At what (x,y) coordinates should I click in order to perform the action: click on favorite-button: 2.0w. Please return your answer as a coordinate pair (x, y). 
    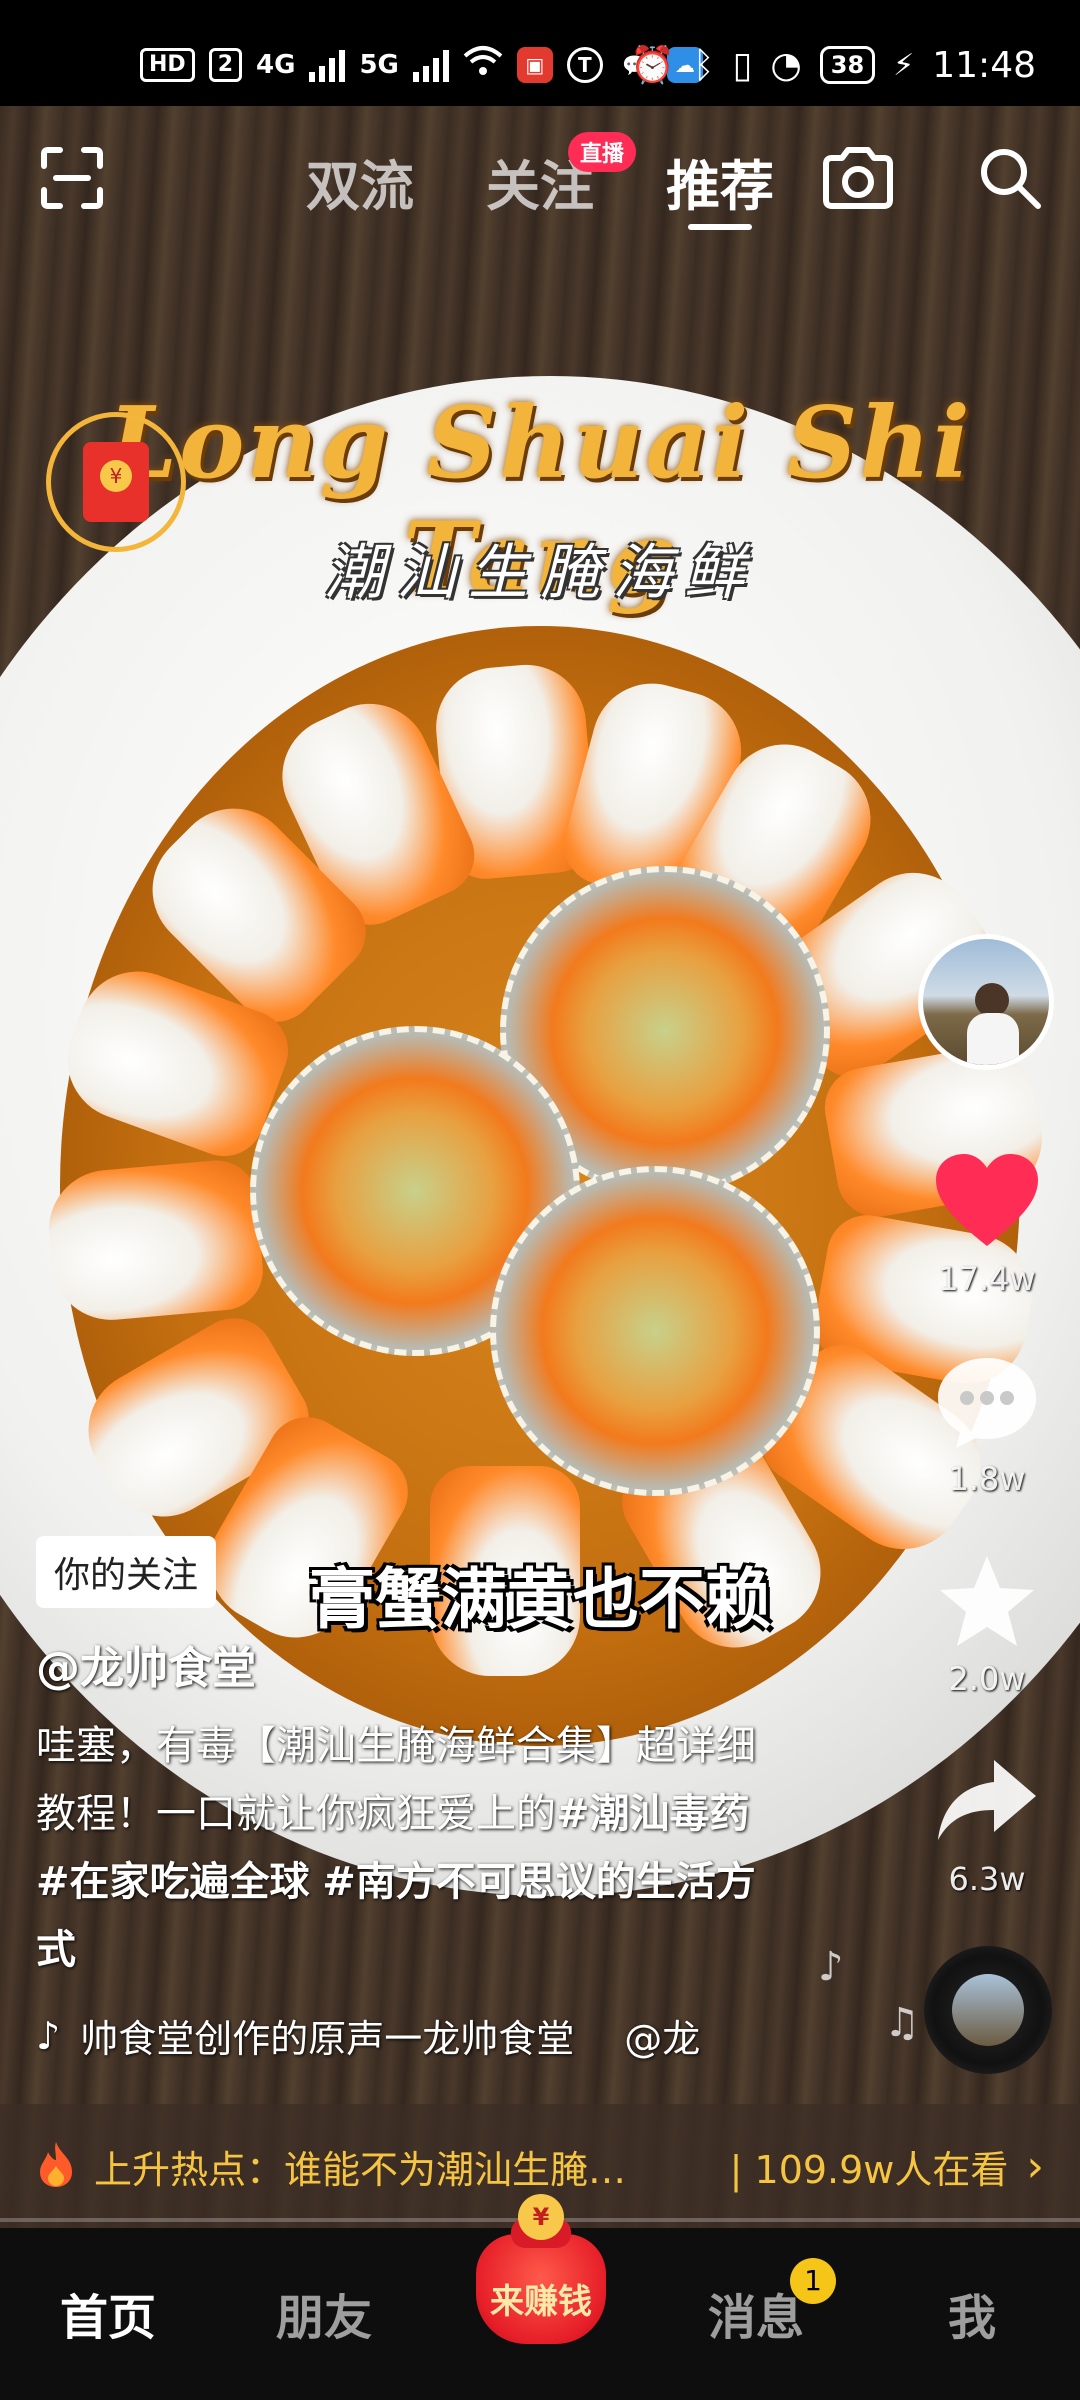
    Looking at the image, I should click on (987, 1625).